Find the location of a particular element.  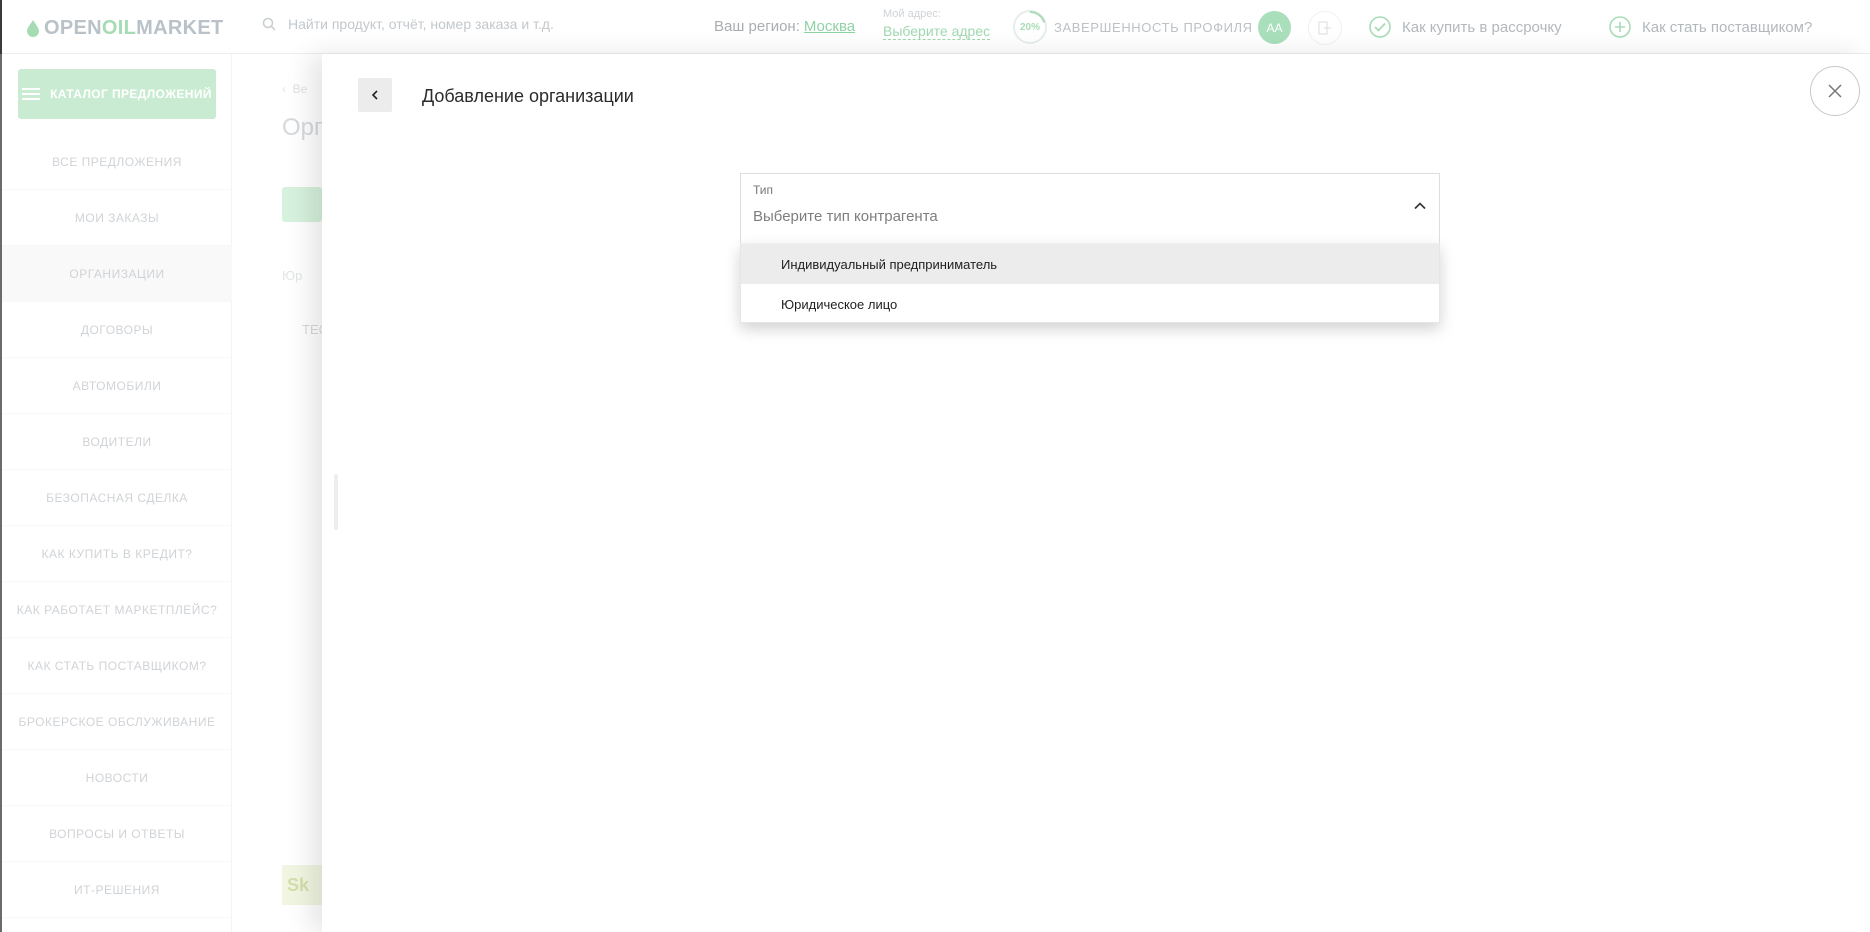

address-link: Выберите адрес is located at coordinates (937, 31).